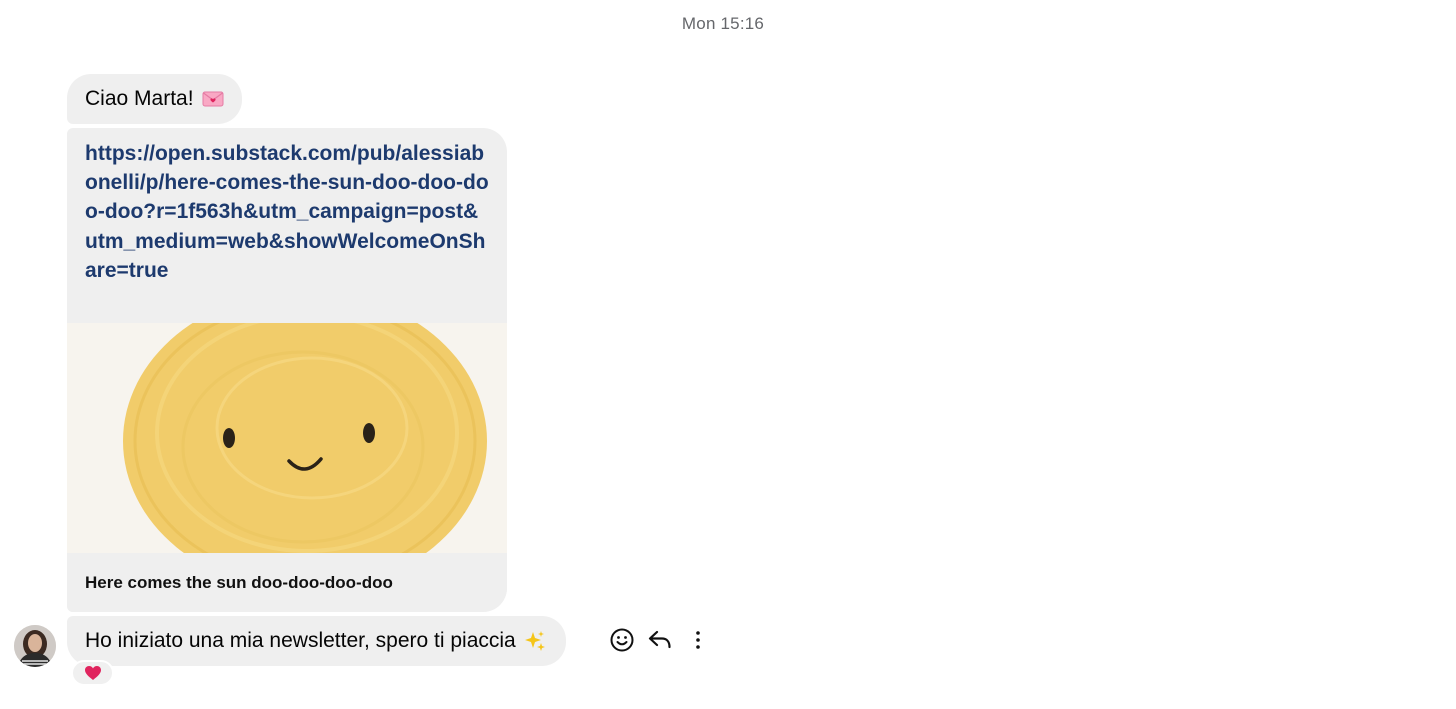  I want to click on avatar-photo, so click(35, 646).